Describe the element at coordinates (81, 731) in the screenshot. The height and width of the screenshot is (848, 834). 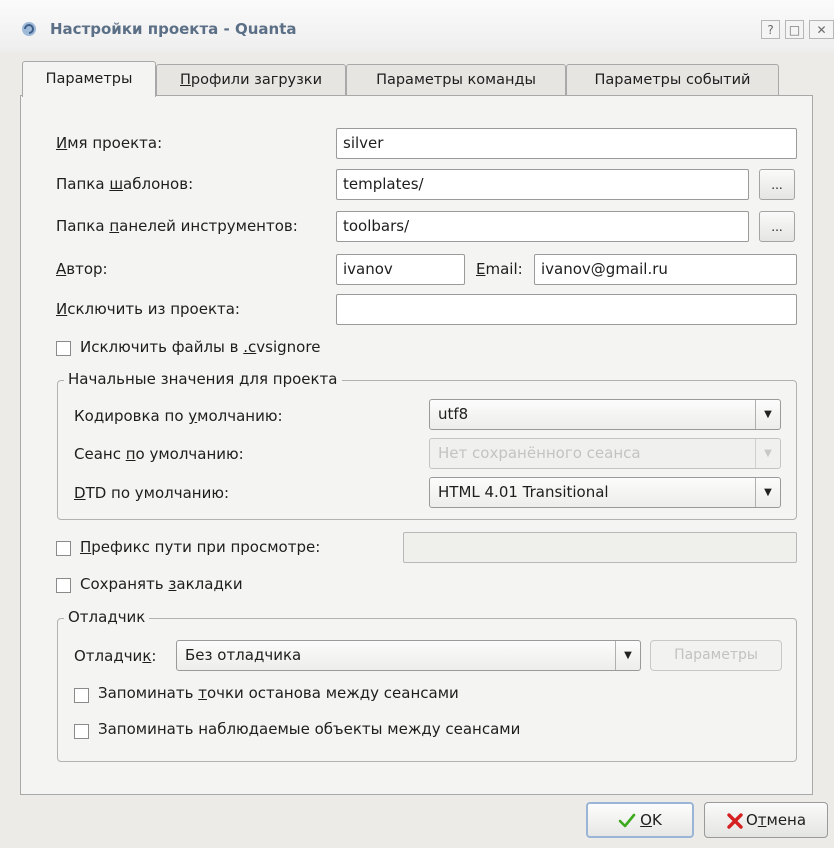
I see `remember-watches-checkbox` at that location.